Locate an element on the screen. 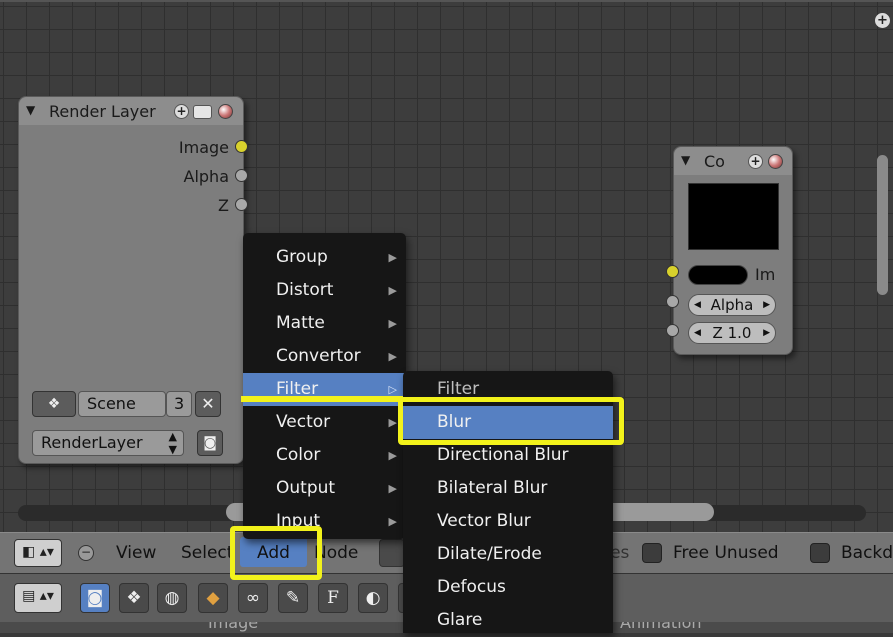  z-input-value: Z 1.0 is located at coordinates (732, 333).